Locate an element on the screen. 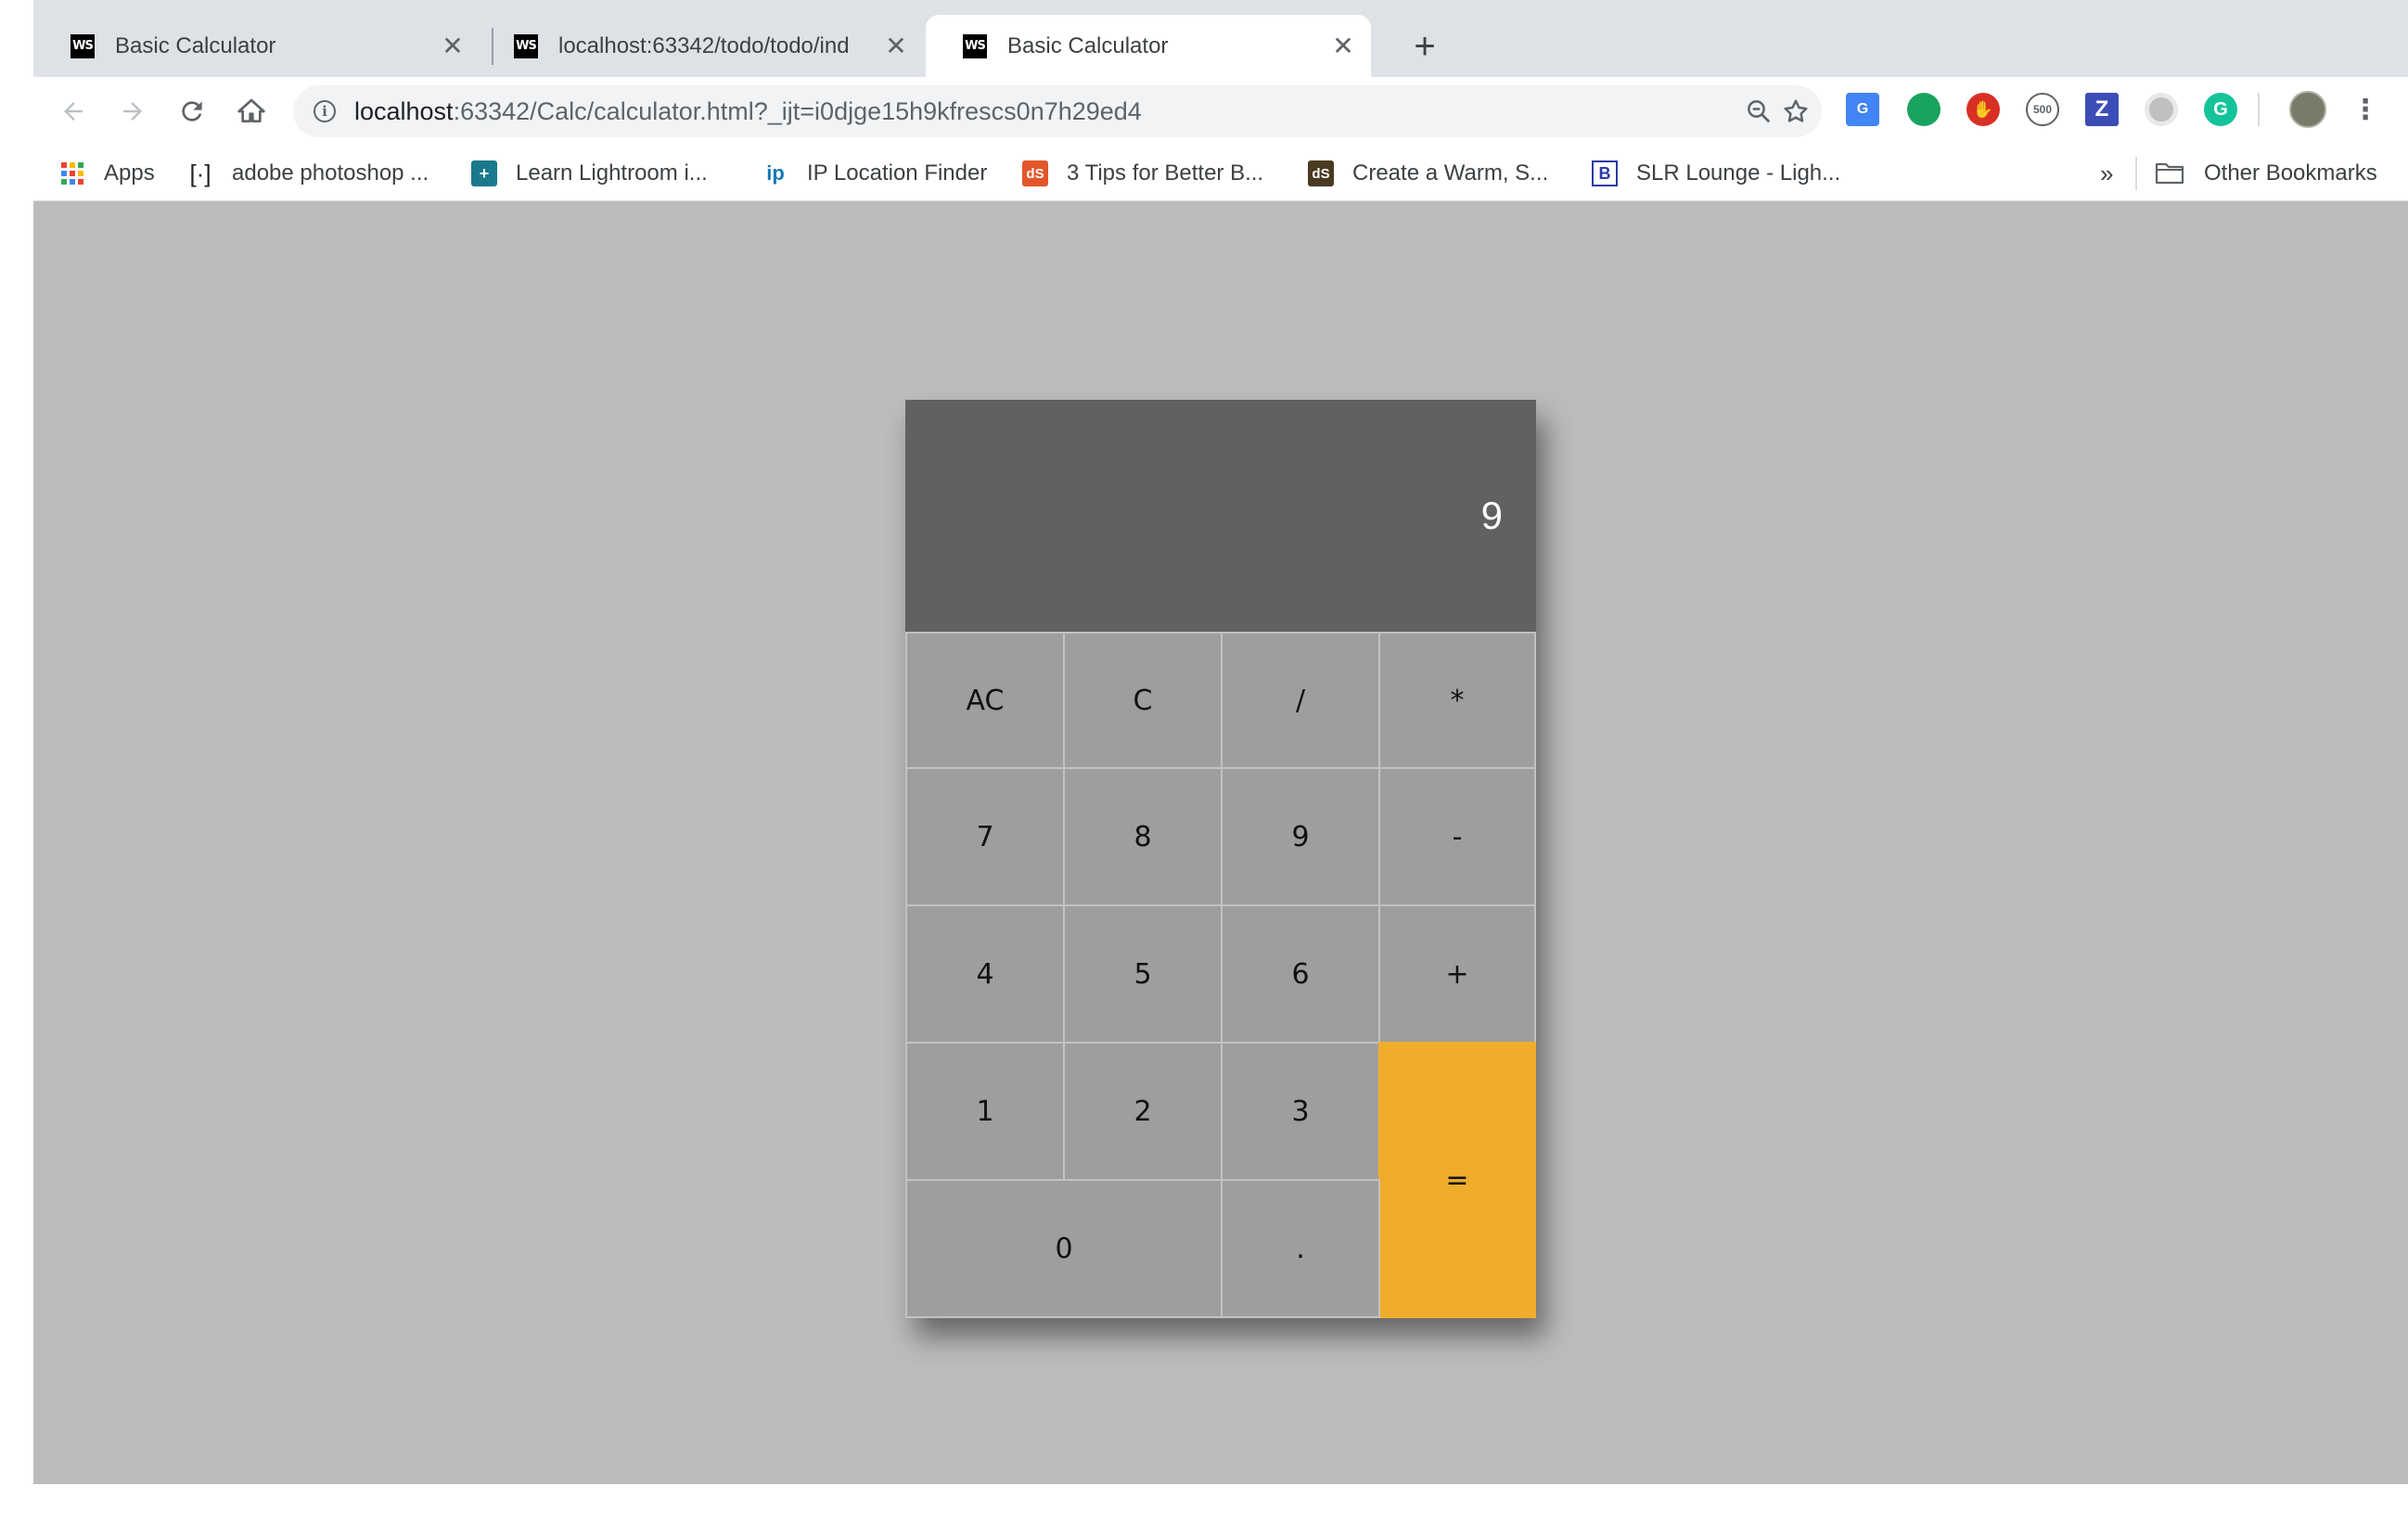 The image size is (2408, 1525). bookmarks-divider is located at coordinates (2136, 174).